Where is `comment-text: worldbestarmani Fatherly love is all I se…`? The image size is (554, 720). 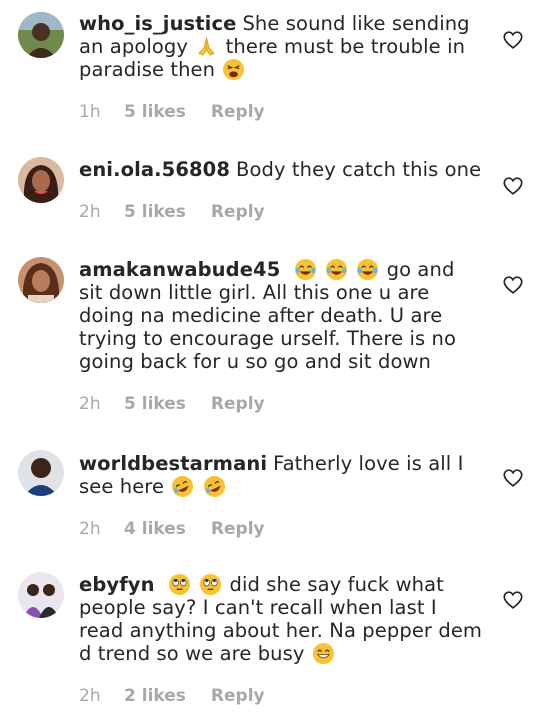
comment-text: worldbestarmani Fatherly love is all I se… is located at coordinates (281, 475).